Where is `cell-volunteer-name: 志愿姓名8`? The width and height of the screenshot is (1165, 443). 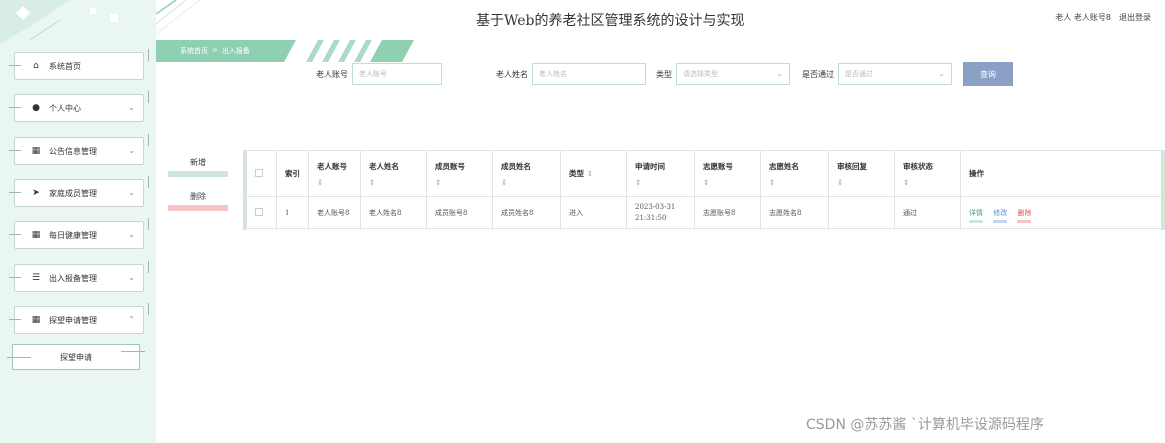
cell-volunteer-name: 志愿姓名8 is located at coordinates (794, 212).